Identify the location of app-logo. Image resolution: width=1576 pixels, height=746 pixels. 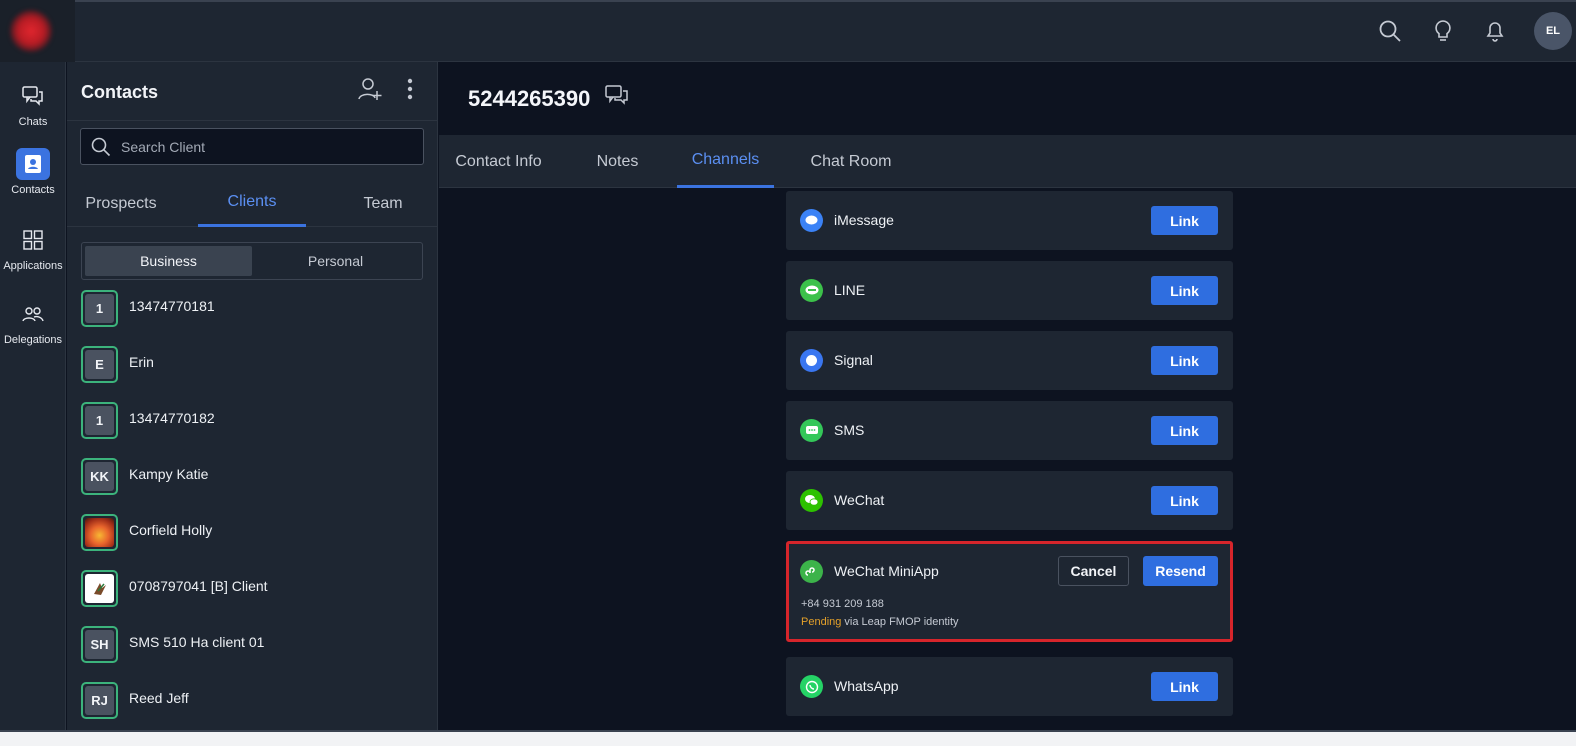
(37, 31).